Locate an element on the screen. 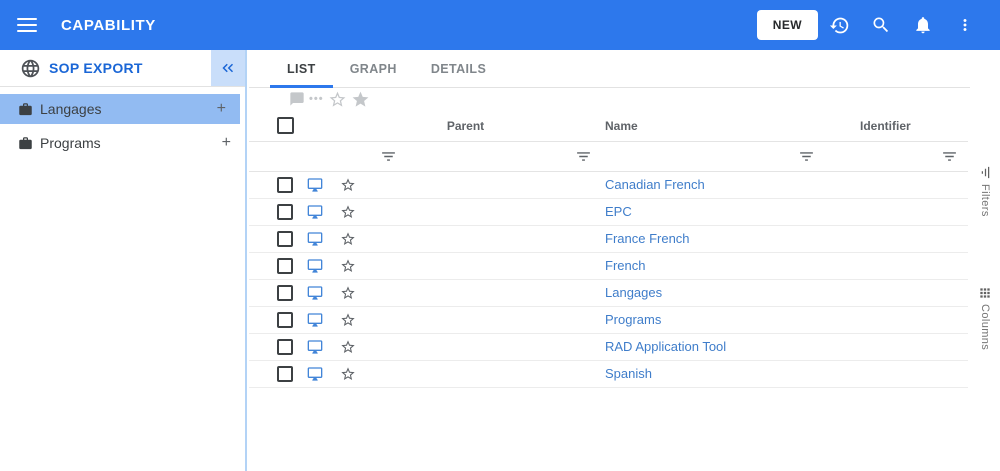 This screenshot has height=471, width=1000. select-all-checkbox is located at coordinates (285, 125).